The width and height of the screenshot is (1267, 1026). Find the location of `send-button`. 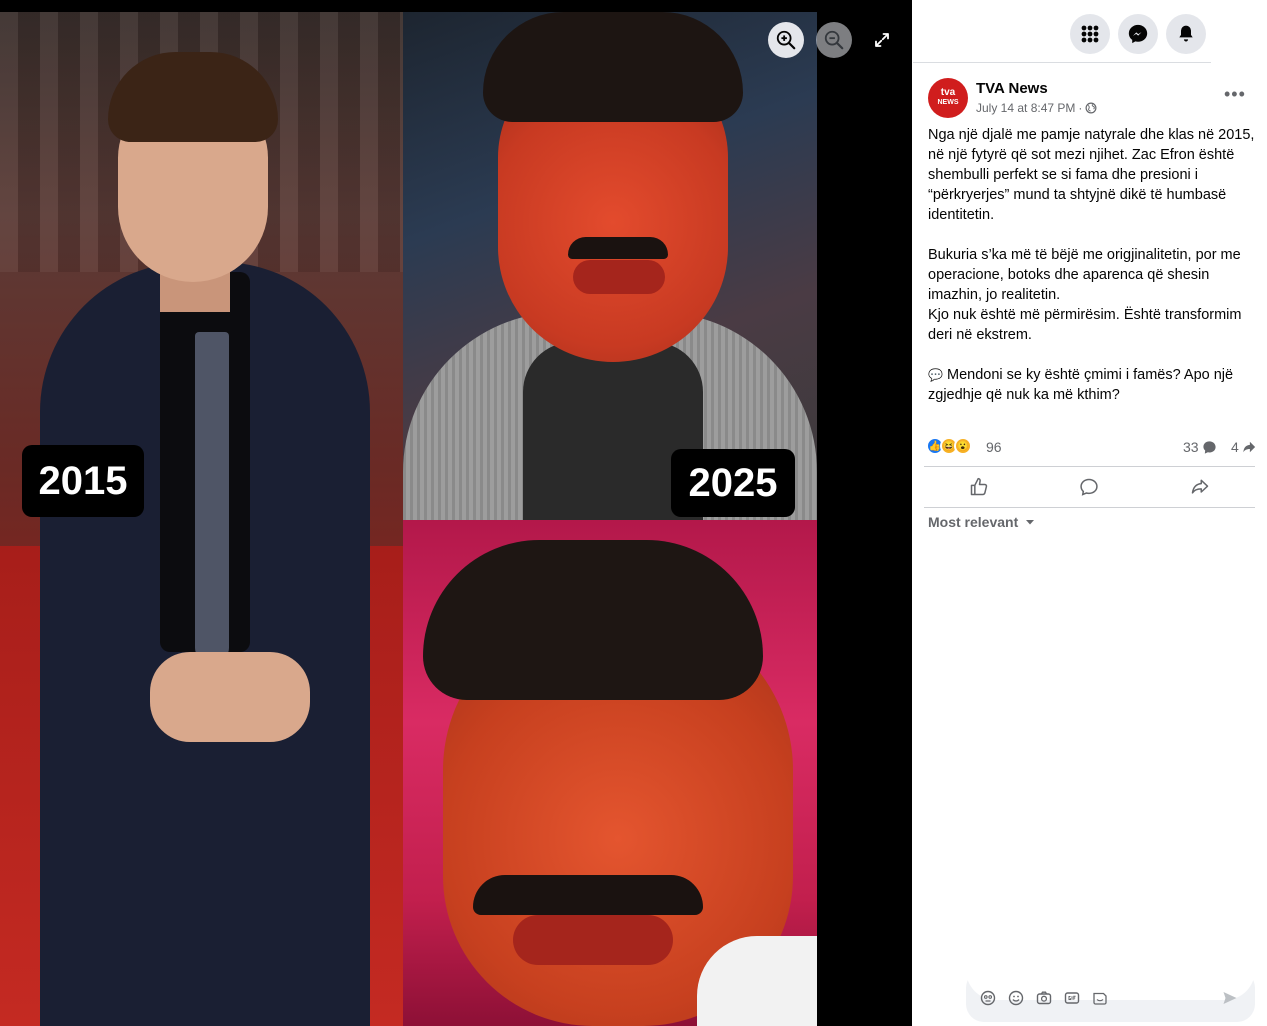

send-button is located at coordinates (1230, 1000).